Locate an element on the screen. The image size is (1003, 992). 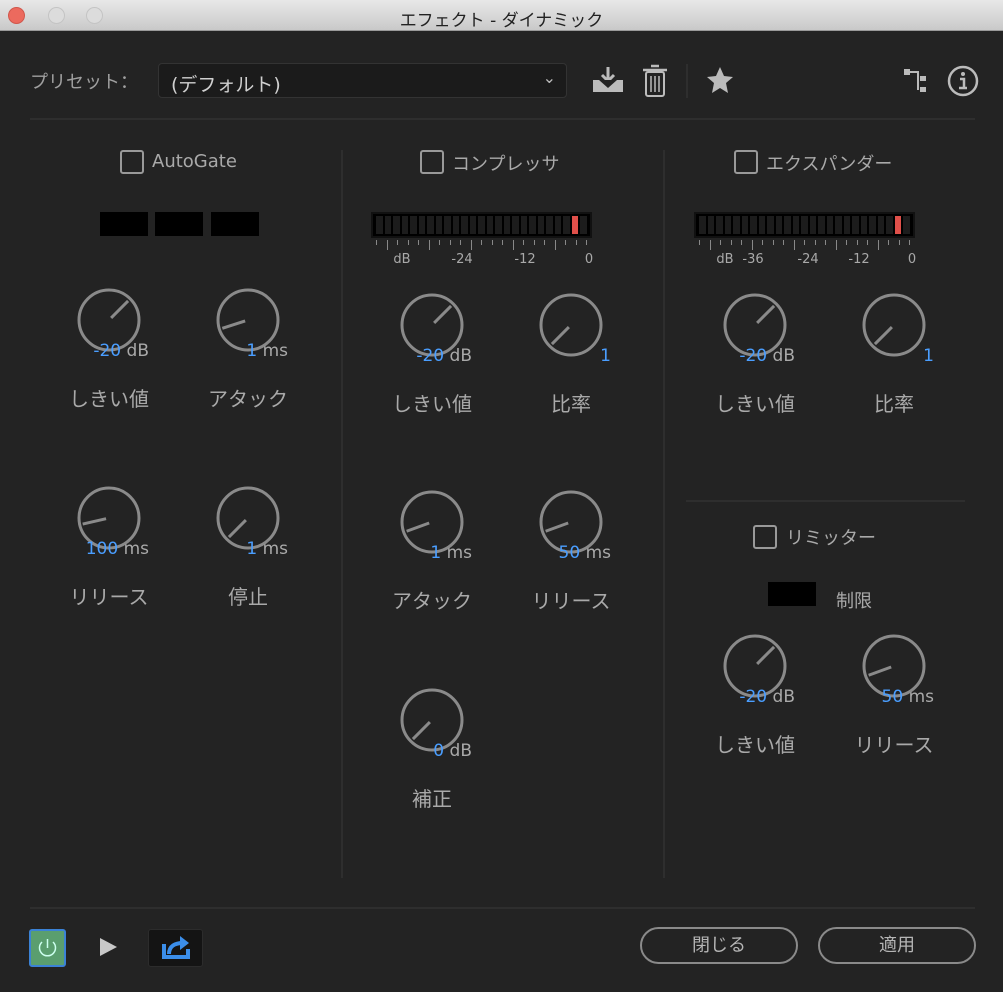
limiter-divider is located at coordinates (825, 501).